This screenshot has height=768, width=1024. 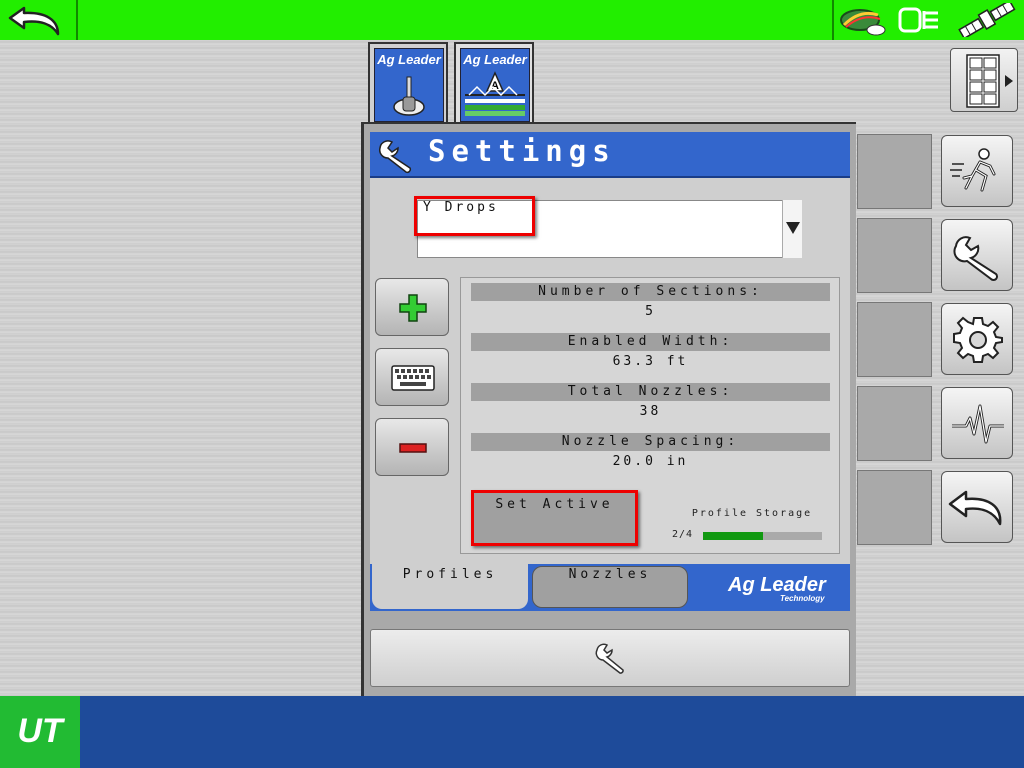 I want to click on keyboard-icon, so click(x=413, y=378).